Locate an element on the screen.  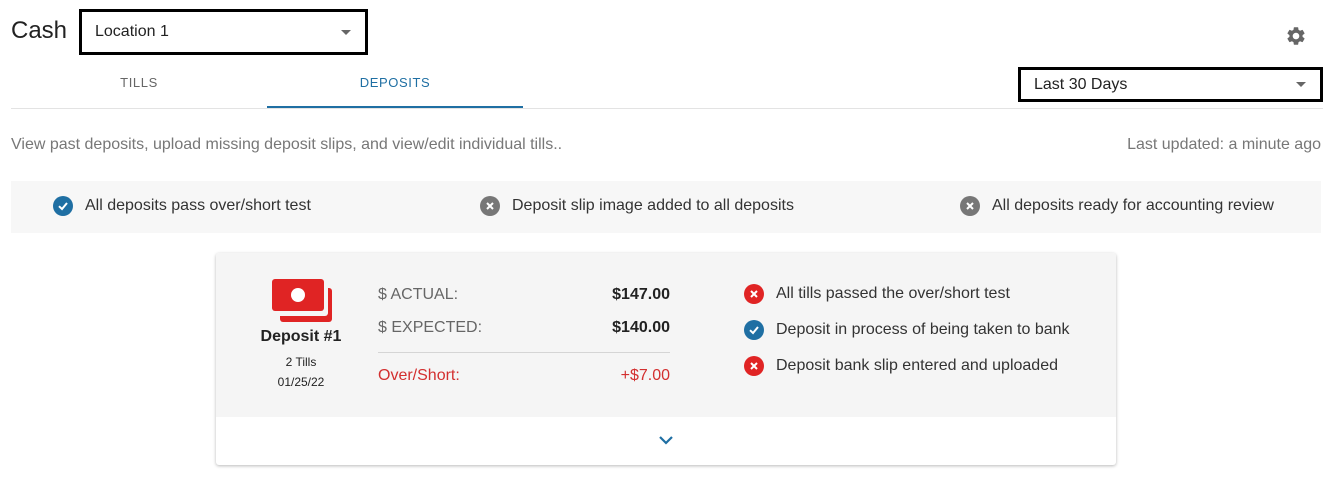
over-short-label: Over/Short: is located at coordinates (419, 375).